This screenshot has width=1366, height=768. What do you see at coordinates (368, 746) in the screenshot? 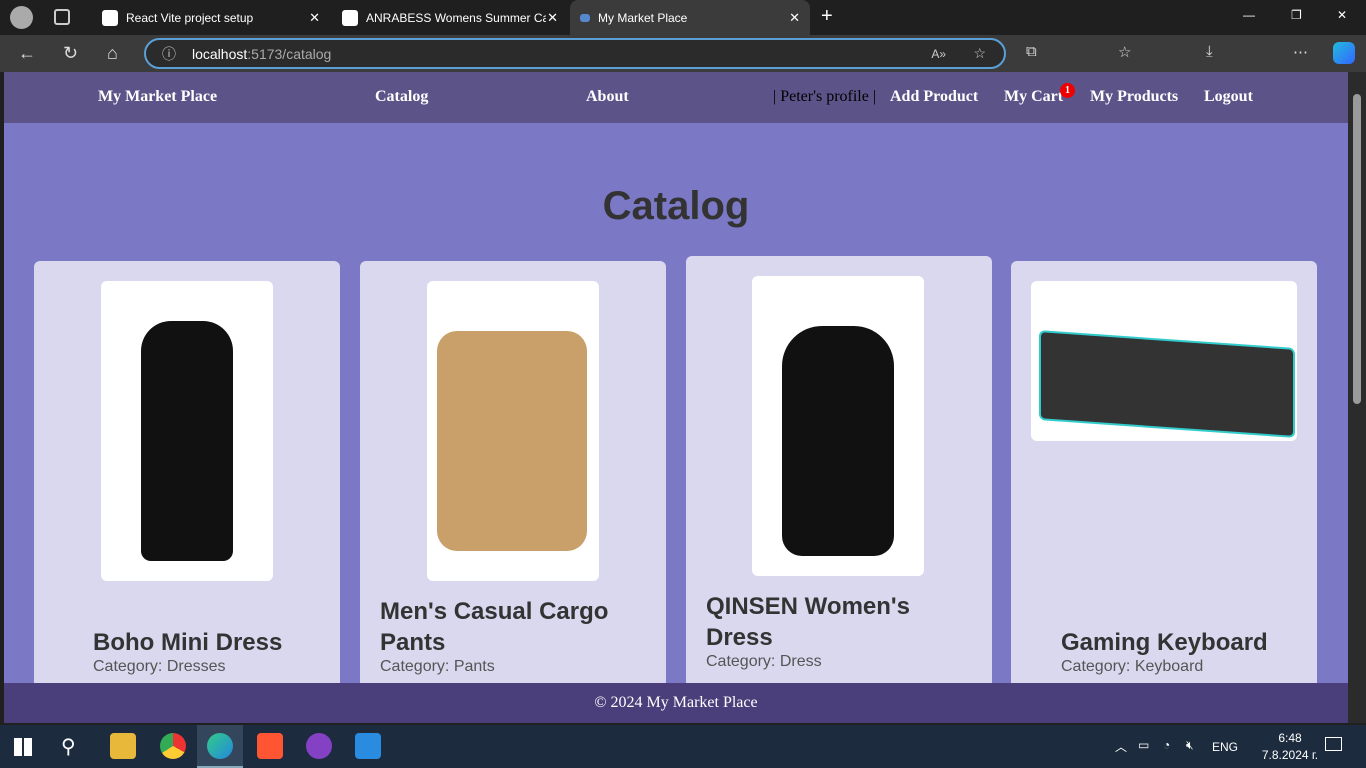
I see `vscode-icon` at bounding box center [368, 746].